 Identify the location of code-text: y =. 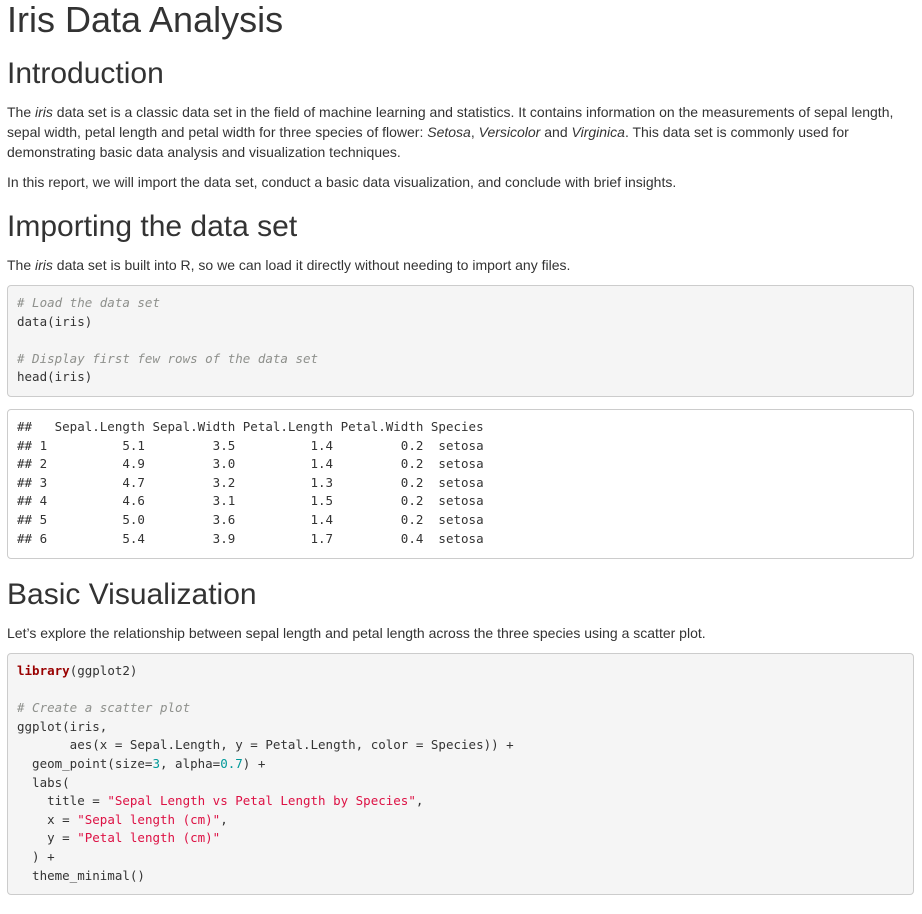
(47, 838).